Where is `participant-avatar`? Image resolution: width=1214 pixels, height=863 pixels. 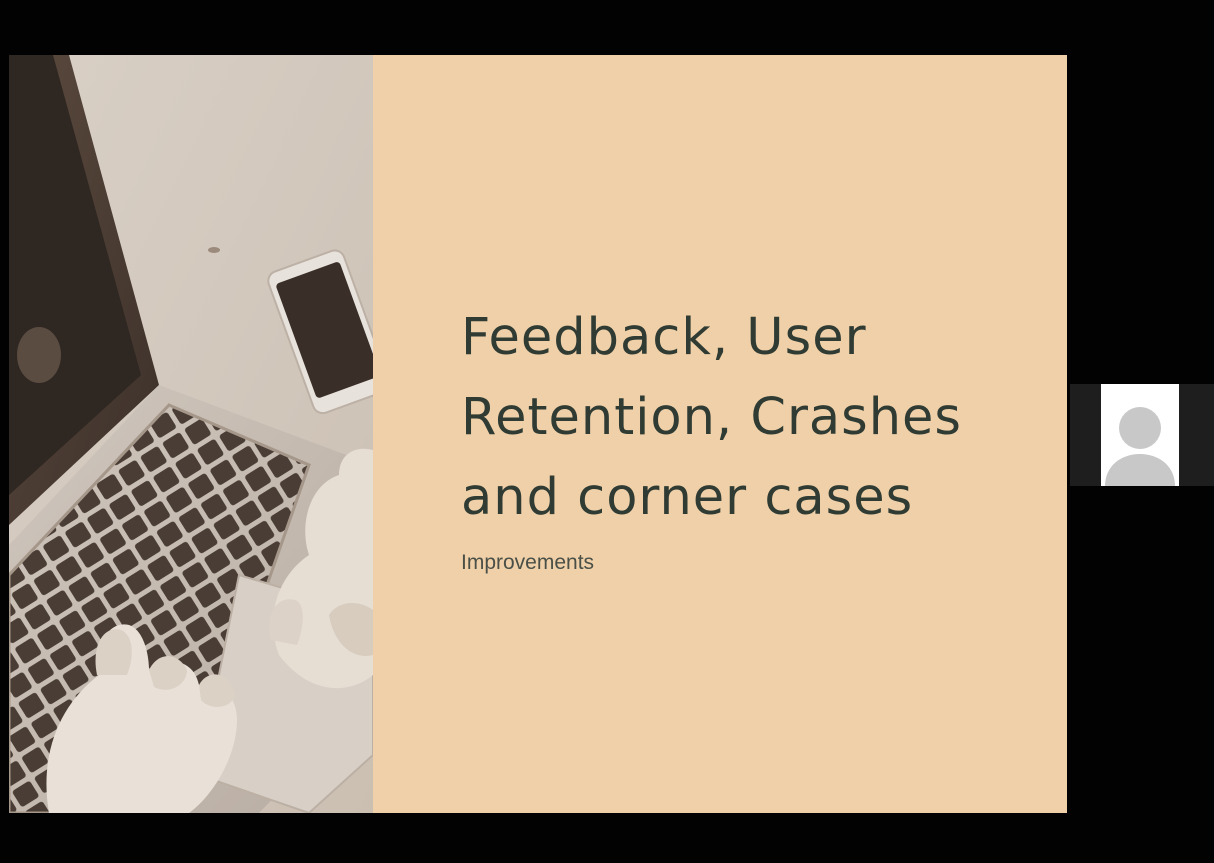
participant-avatar is located at coordinates (1140, 435).